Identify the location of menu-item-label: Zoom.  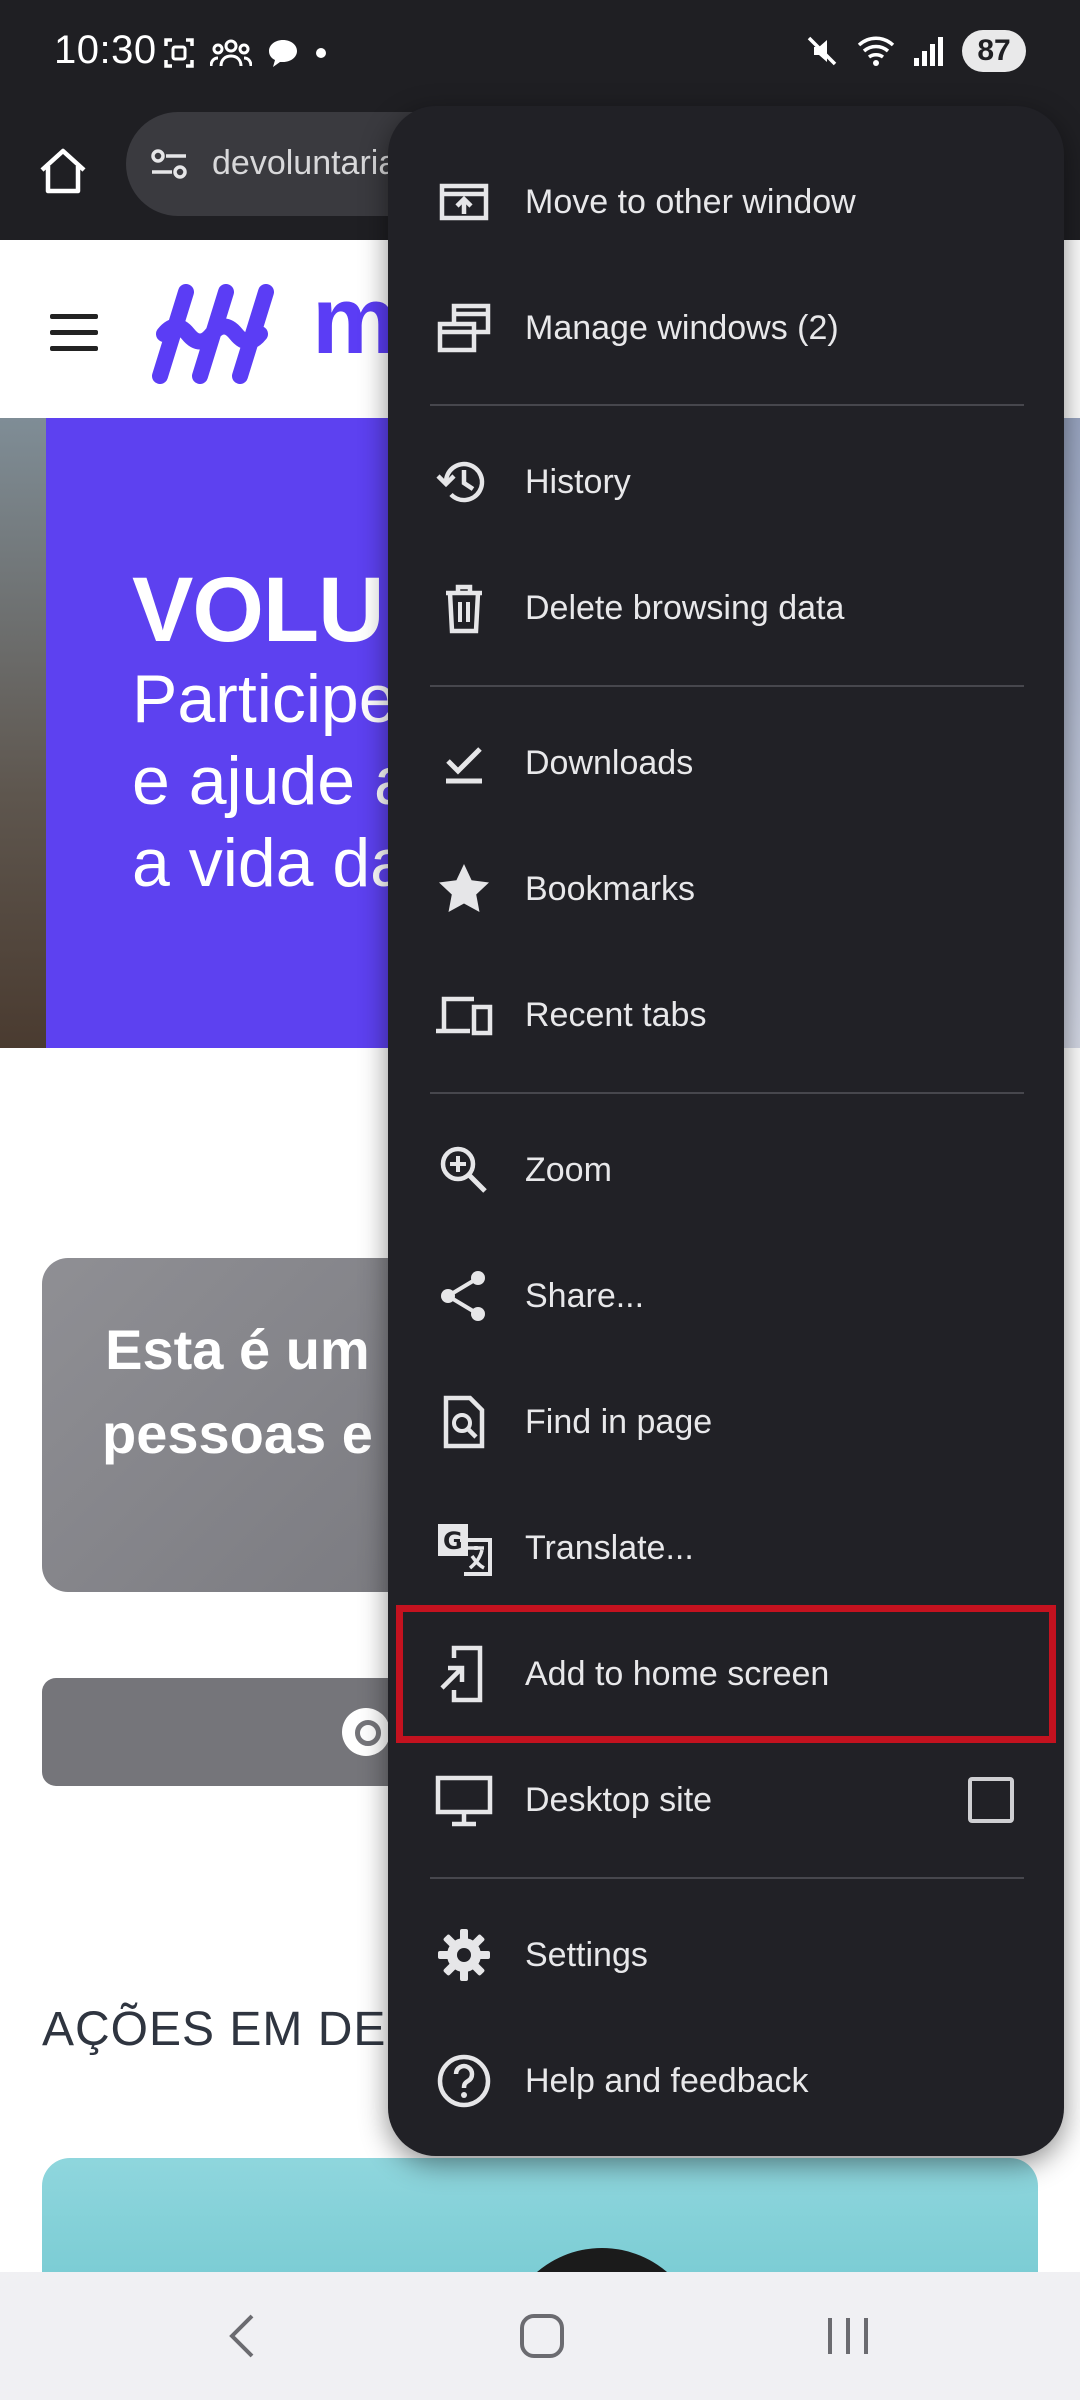
(568, 1169).